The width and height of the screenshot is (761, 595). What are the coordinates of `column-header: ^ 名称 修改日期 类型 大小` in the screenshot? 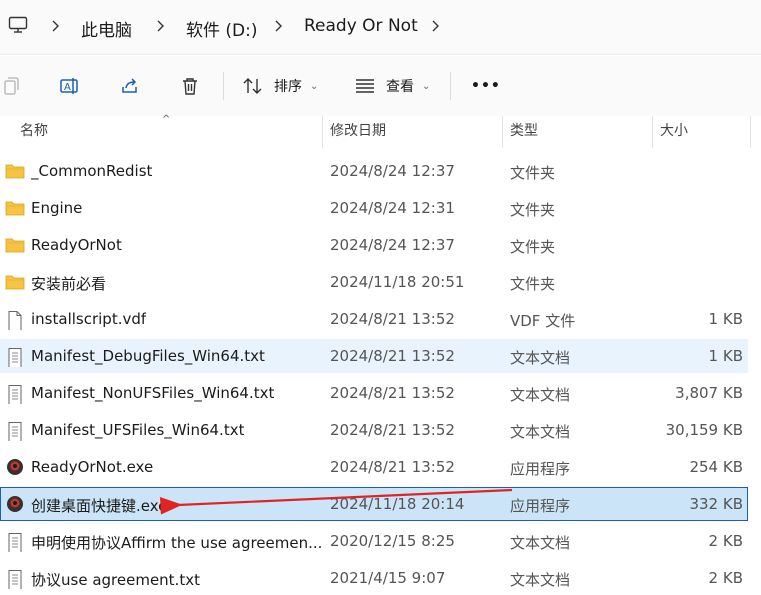 It's located at (380, 131).